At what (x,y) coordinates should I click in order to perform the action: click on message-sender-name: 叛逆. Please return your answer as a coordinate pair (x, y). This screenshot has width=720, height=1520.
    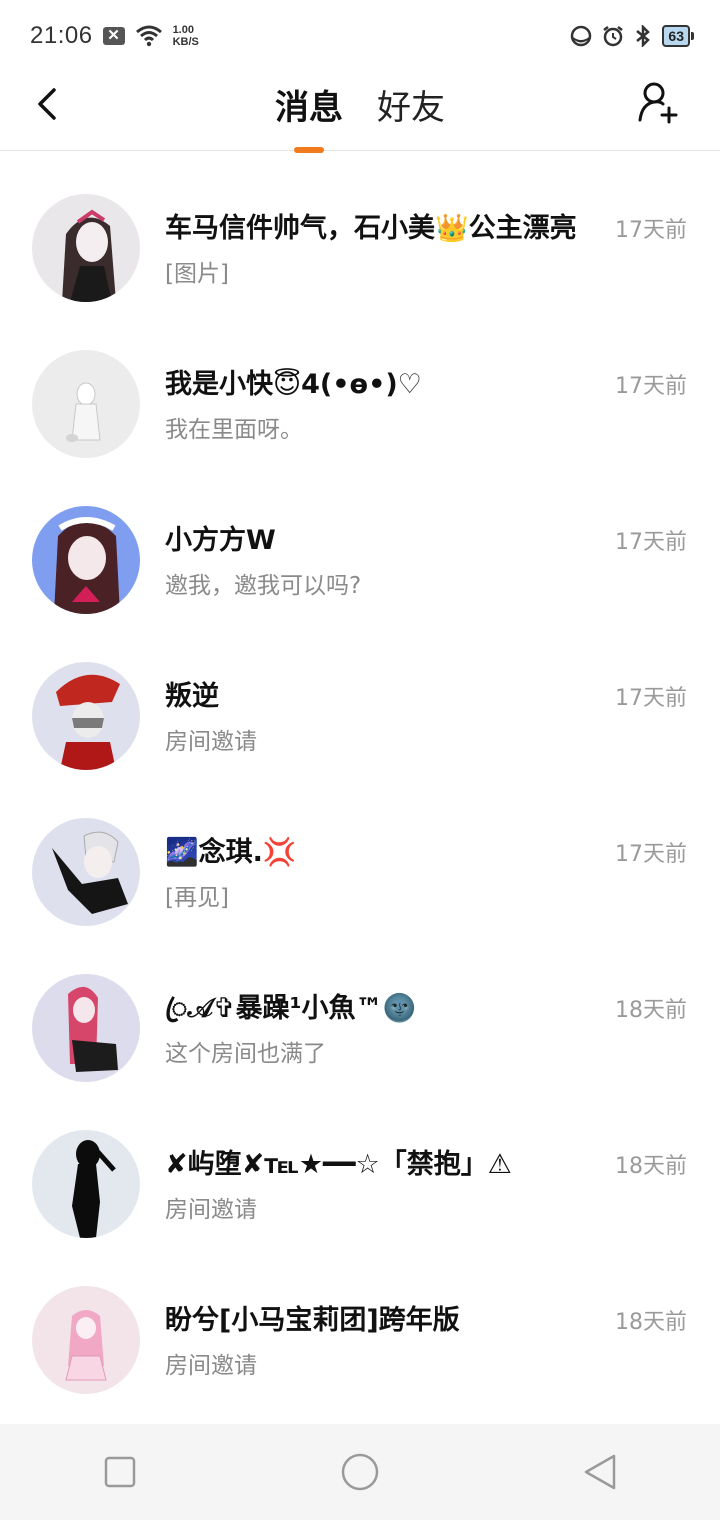
    Looking at the image, I should click on (192, 696).